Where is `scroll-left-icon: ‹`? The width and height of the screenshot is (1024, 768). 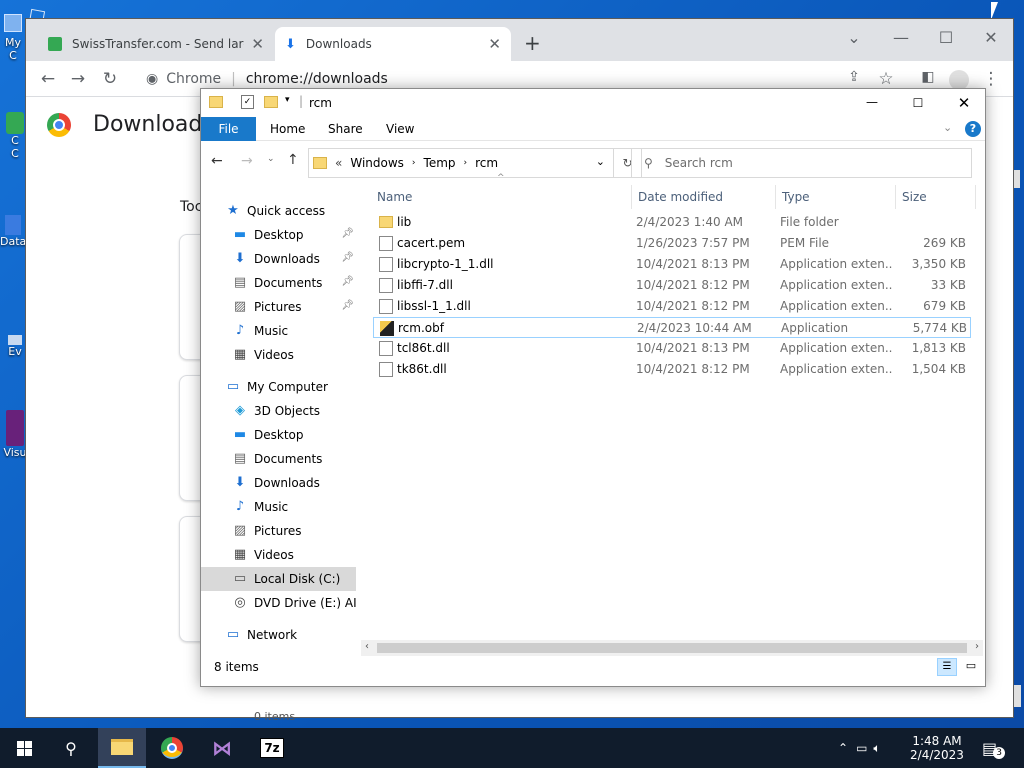
scroll-left-icon: ‹ is located at coordinates (367, 646).